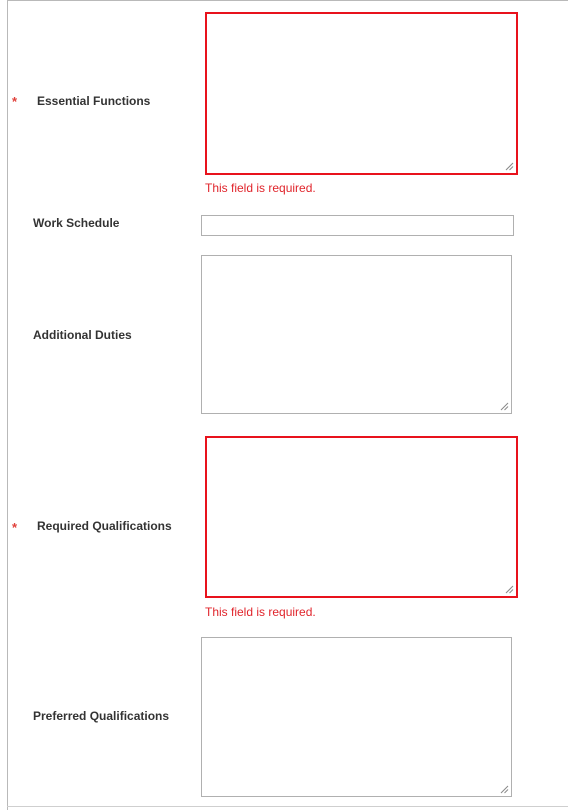  I want to click on required-qualifications-error: This field is required., so click(260, 612).